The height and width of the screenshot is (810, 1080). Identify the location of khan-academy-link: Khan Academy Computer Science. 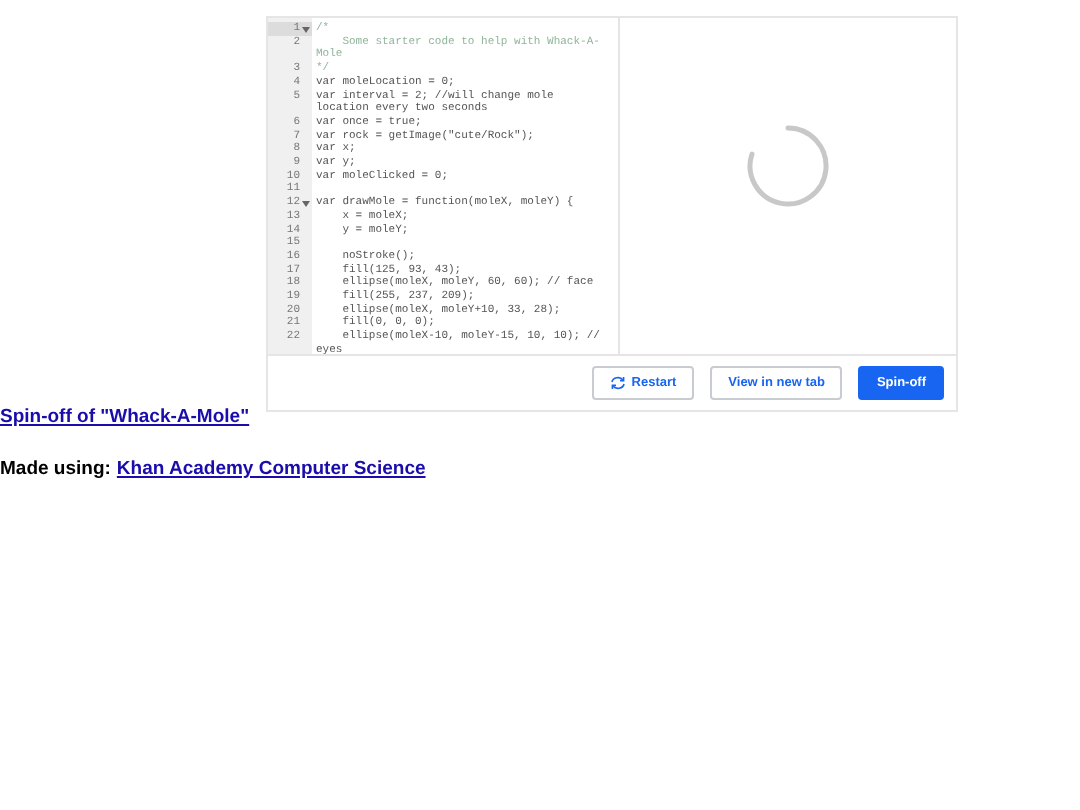
(271, 470).